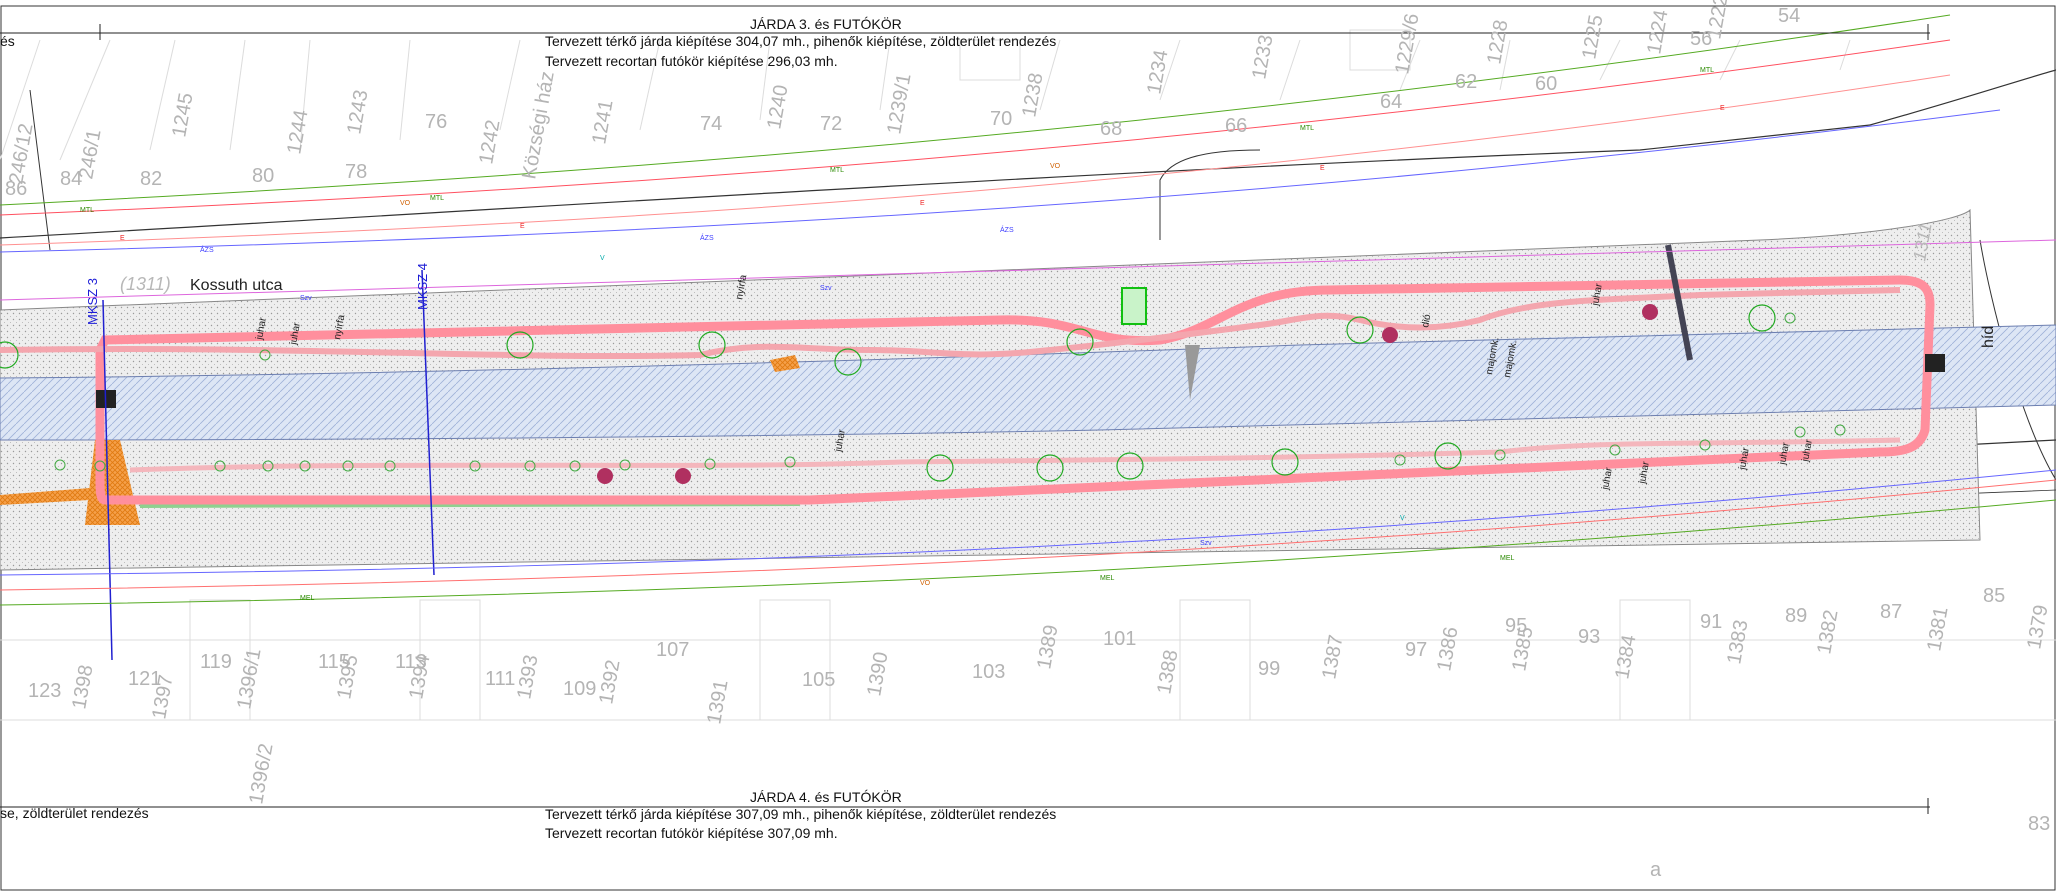 The width and height of the screenshot is (2056, 896). Describe the element at coordinates (2037, 627) in the screenshot. I see `svg-text: 1379` at that location.